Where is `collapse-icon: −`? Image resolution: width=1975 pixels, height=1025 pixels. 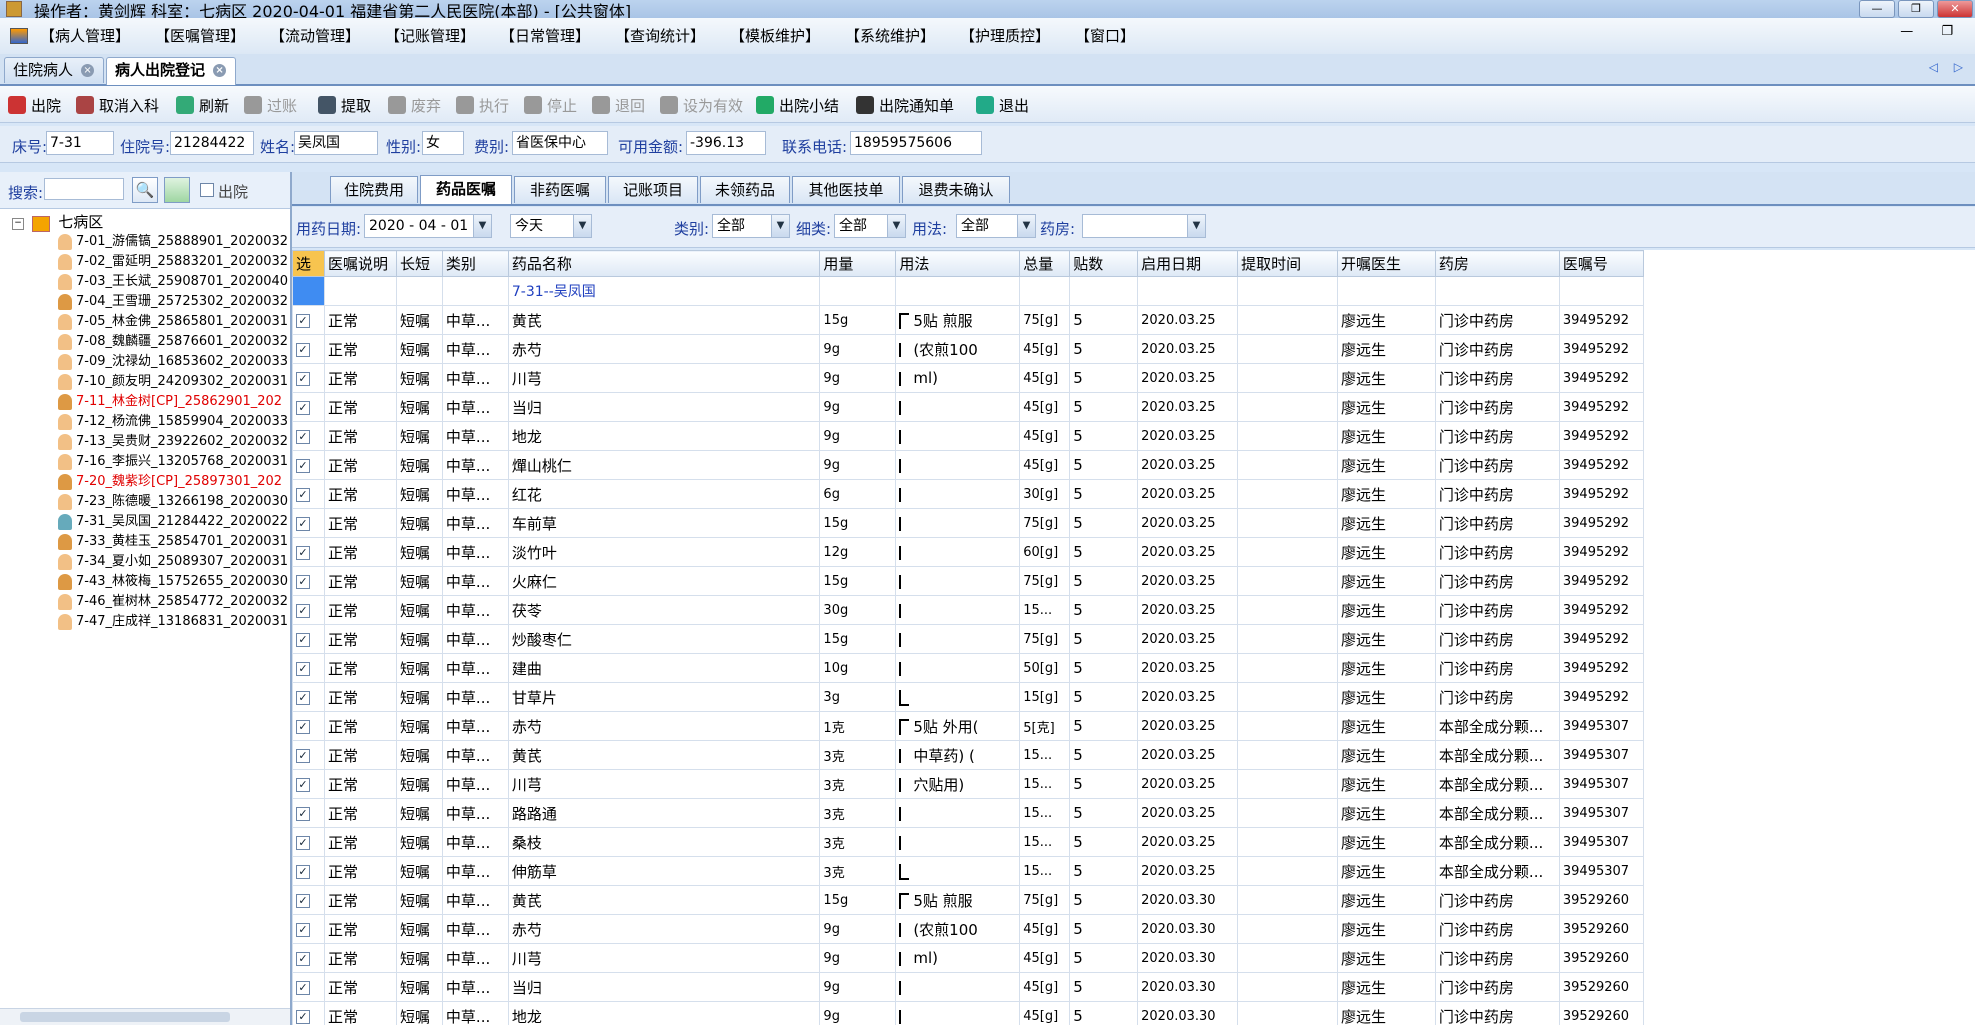
collapse-icon: − is located at coordinates (18, 223).